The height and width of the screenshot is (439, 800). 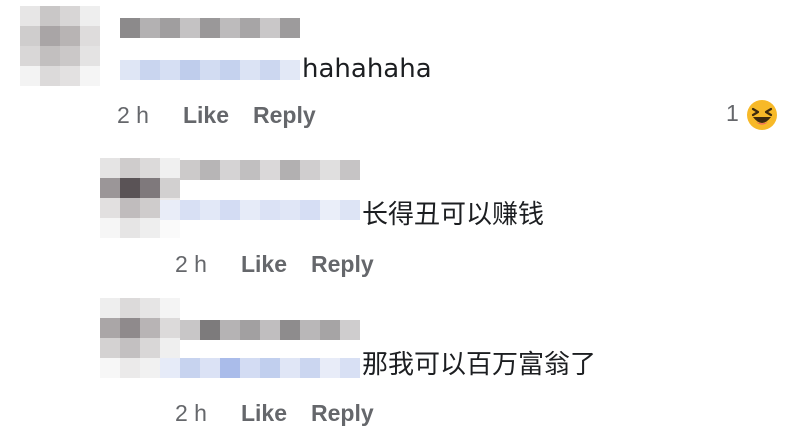 I want to click on comment-text: hahahaha, so click(x=367, y=69).